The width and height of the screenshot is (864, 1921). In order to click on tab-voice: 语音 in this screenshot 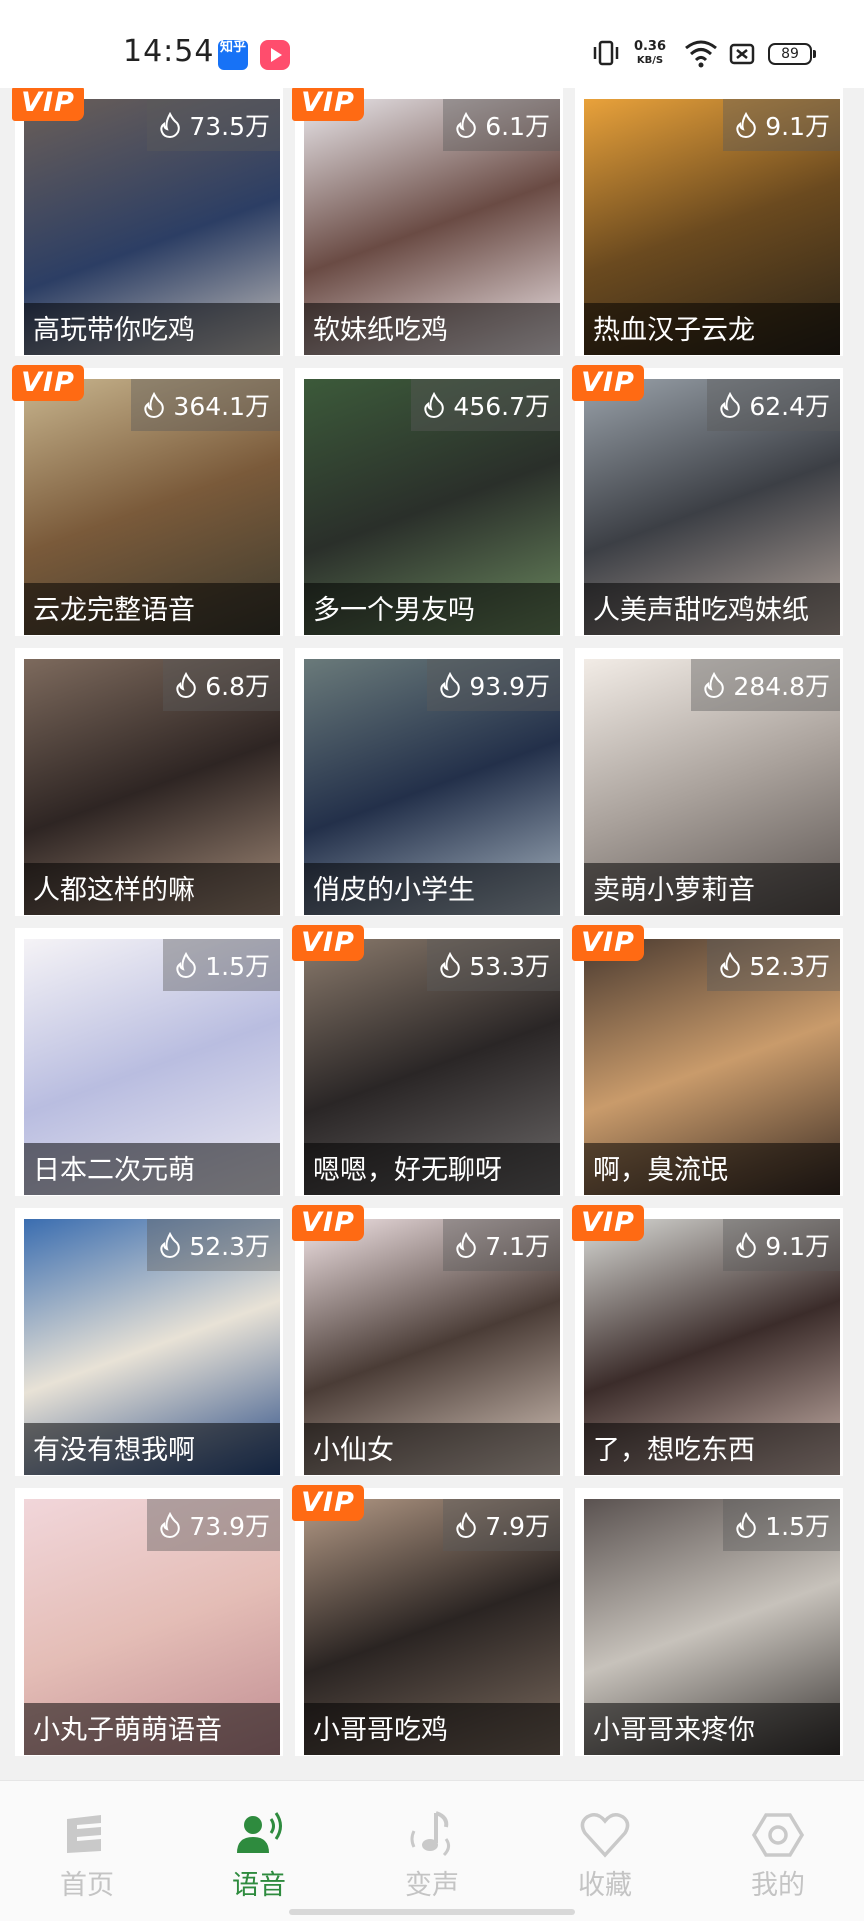, I will do `click(259, 1841)`.